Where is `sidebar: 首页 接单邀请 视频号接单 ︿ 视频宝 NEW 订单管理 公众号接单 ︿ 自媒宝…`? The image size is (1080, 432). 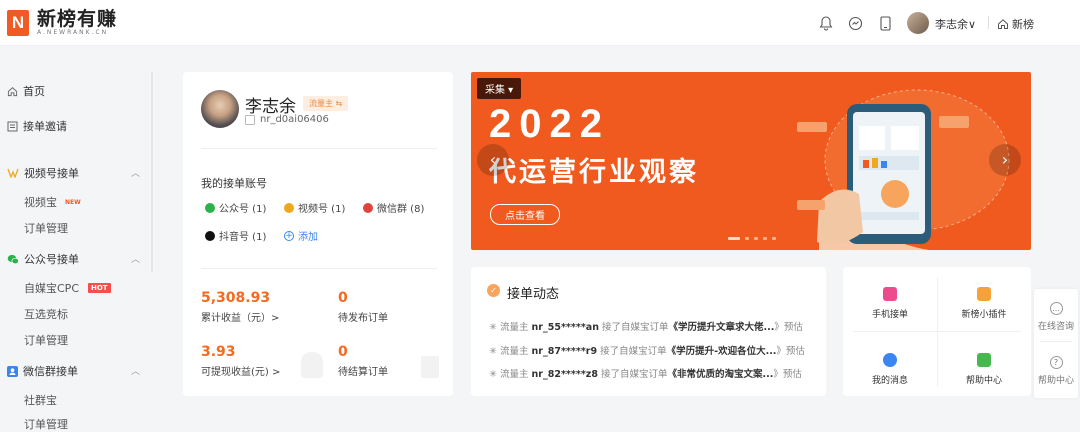 sidebar: 首页 接单邀请 视频号接单 ︿ 视频宝 NEW 订单管理 公众号接单 ︿ 自媒宝… is located at coordinates (76, 246).